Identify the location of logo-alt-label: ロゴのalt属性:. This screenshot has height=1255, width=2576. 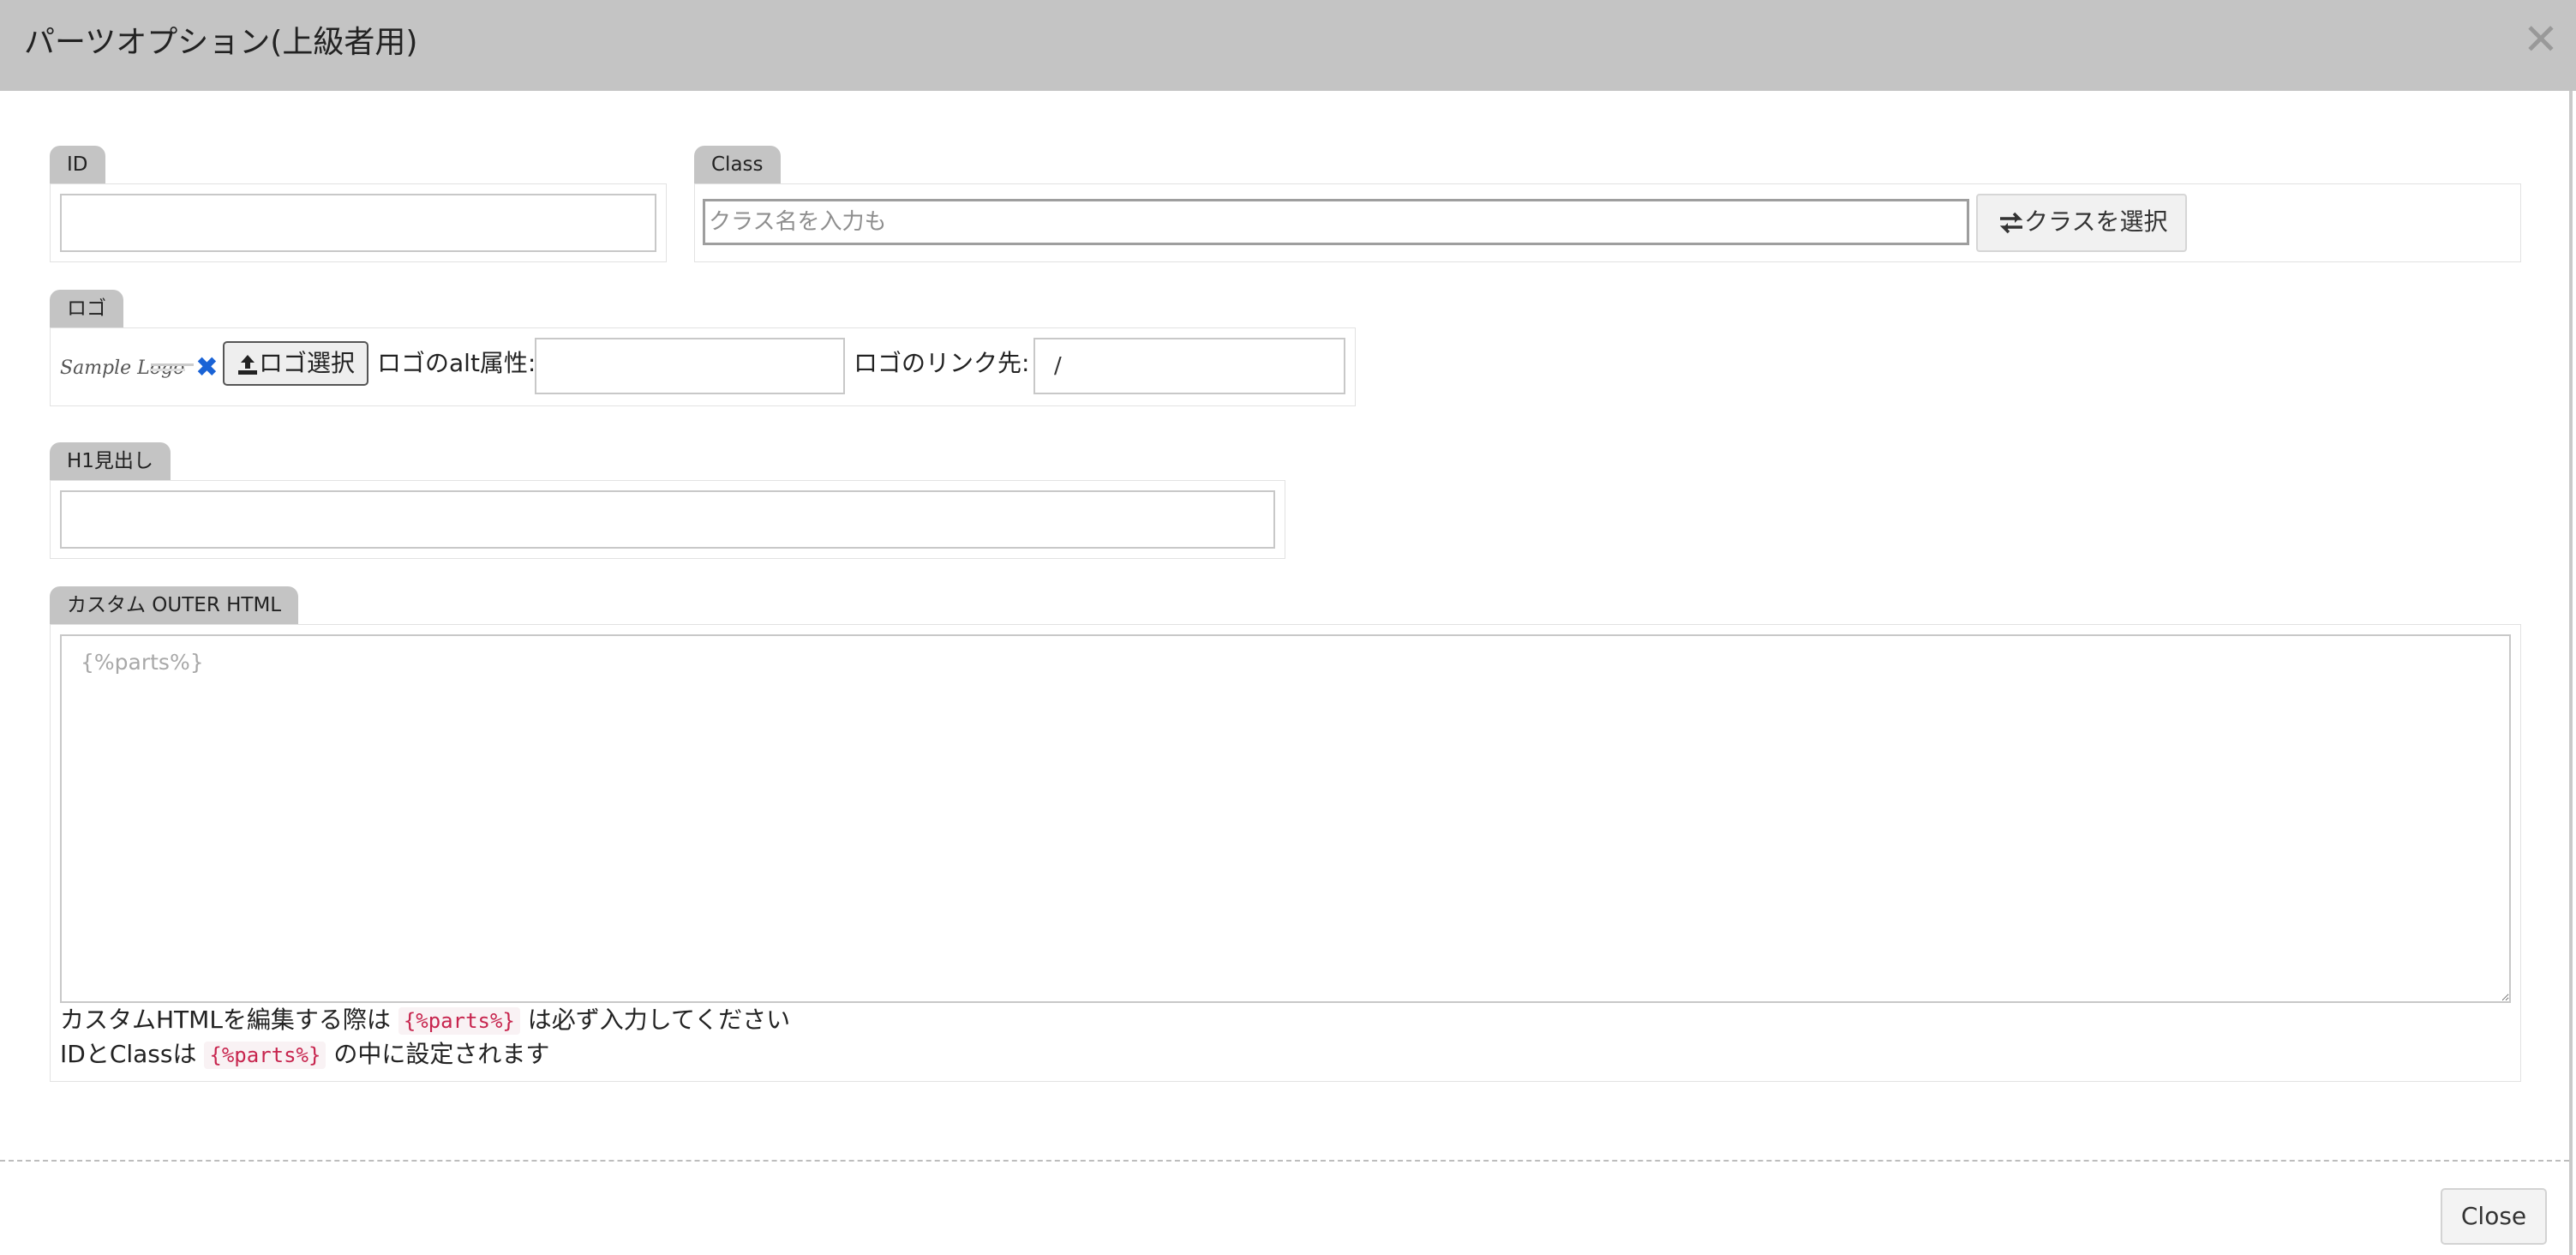
(456, 363).